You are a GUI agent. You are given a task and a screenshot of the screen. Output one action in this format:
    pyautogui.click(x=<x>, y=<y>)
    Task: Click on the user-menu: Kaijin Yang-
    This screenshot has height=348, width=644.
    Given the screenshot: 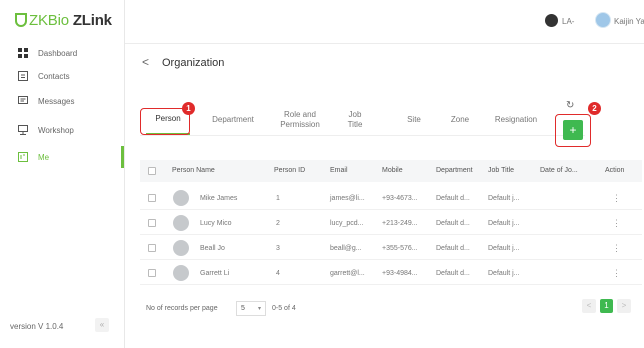 What is the action you would take?
    pyautogui.click(x=629, y=21)
    